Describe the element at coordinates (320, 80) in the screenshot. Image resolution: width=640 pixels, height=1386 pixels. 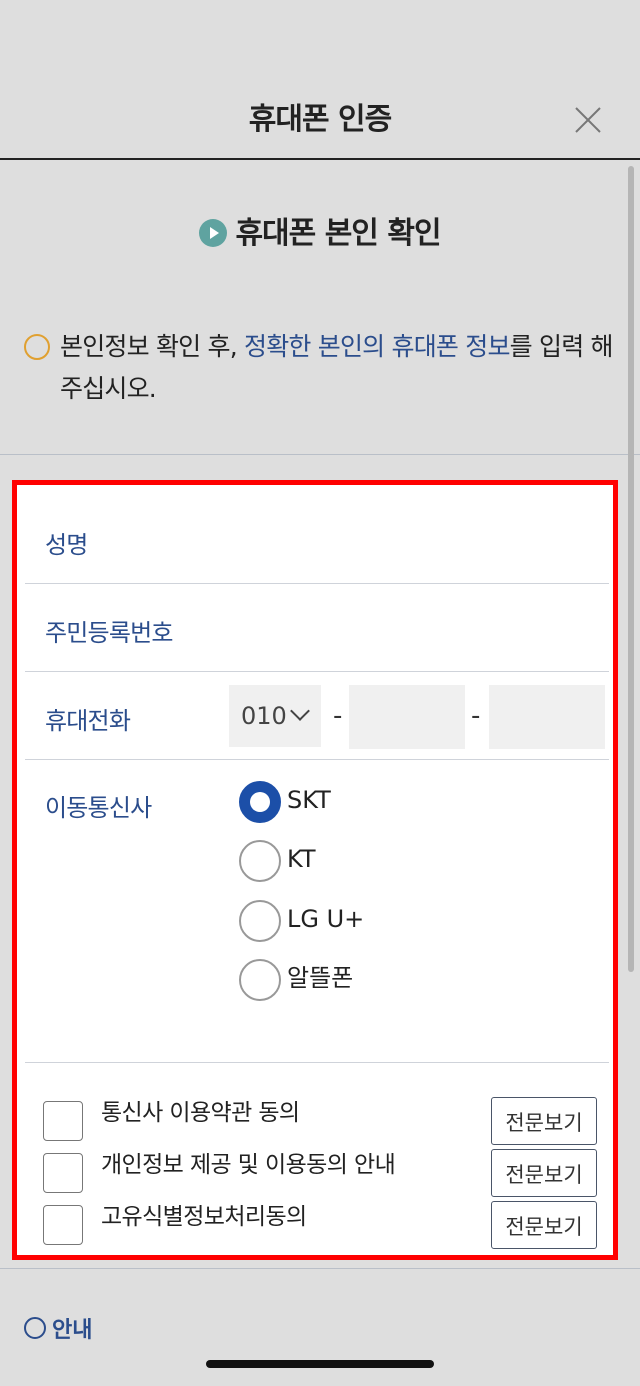
I see `header: 휴대폰 인증` at that location.